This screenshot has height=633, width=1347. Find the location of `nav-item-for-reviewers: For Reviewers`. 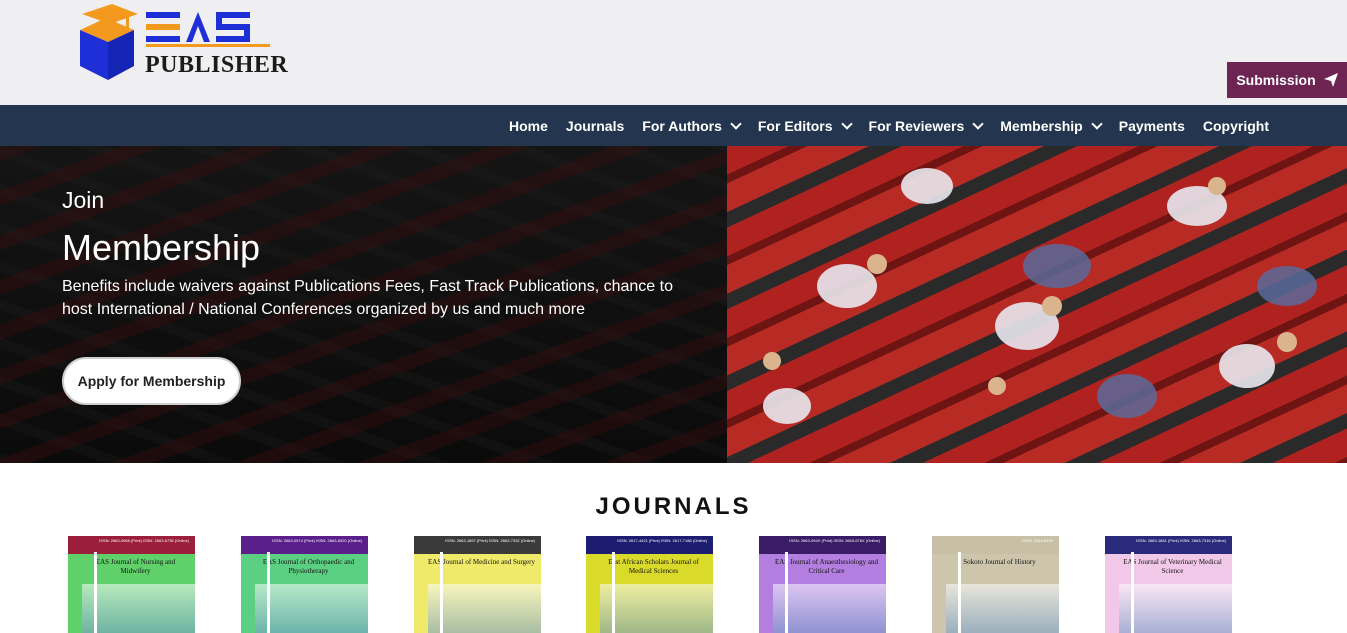

nav-item-for-reviewers: For Reviewers is located at coordinates (926, 125).